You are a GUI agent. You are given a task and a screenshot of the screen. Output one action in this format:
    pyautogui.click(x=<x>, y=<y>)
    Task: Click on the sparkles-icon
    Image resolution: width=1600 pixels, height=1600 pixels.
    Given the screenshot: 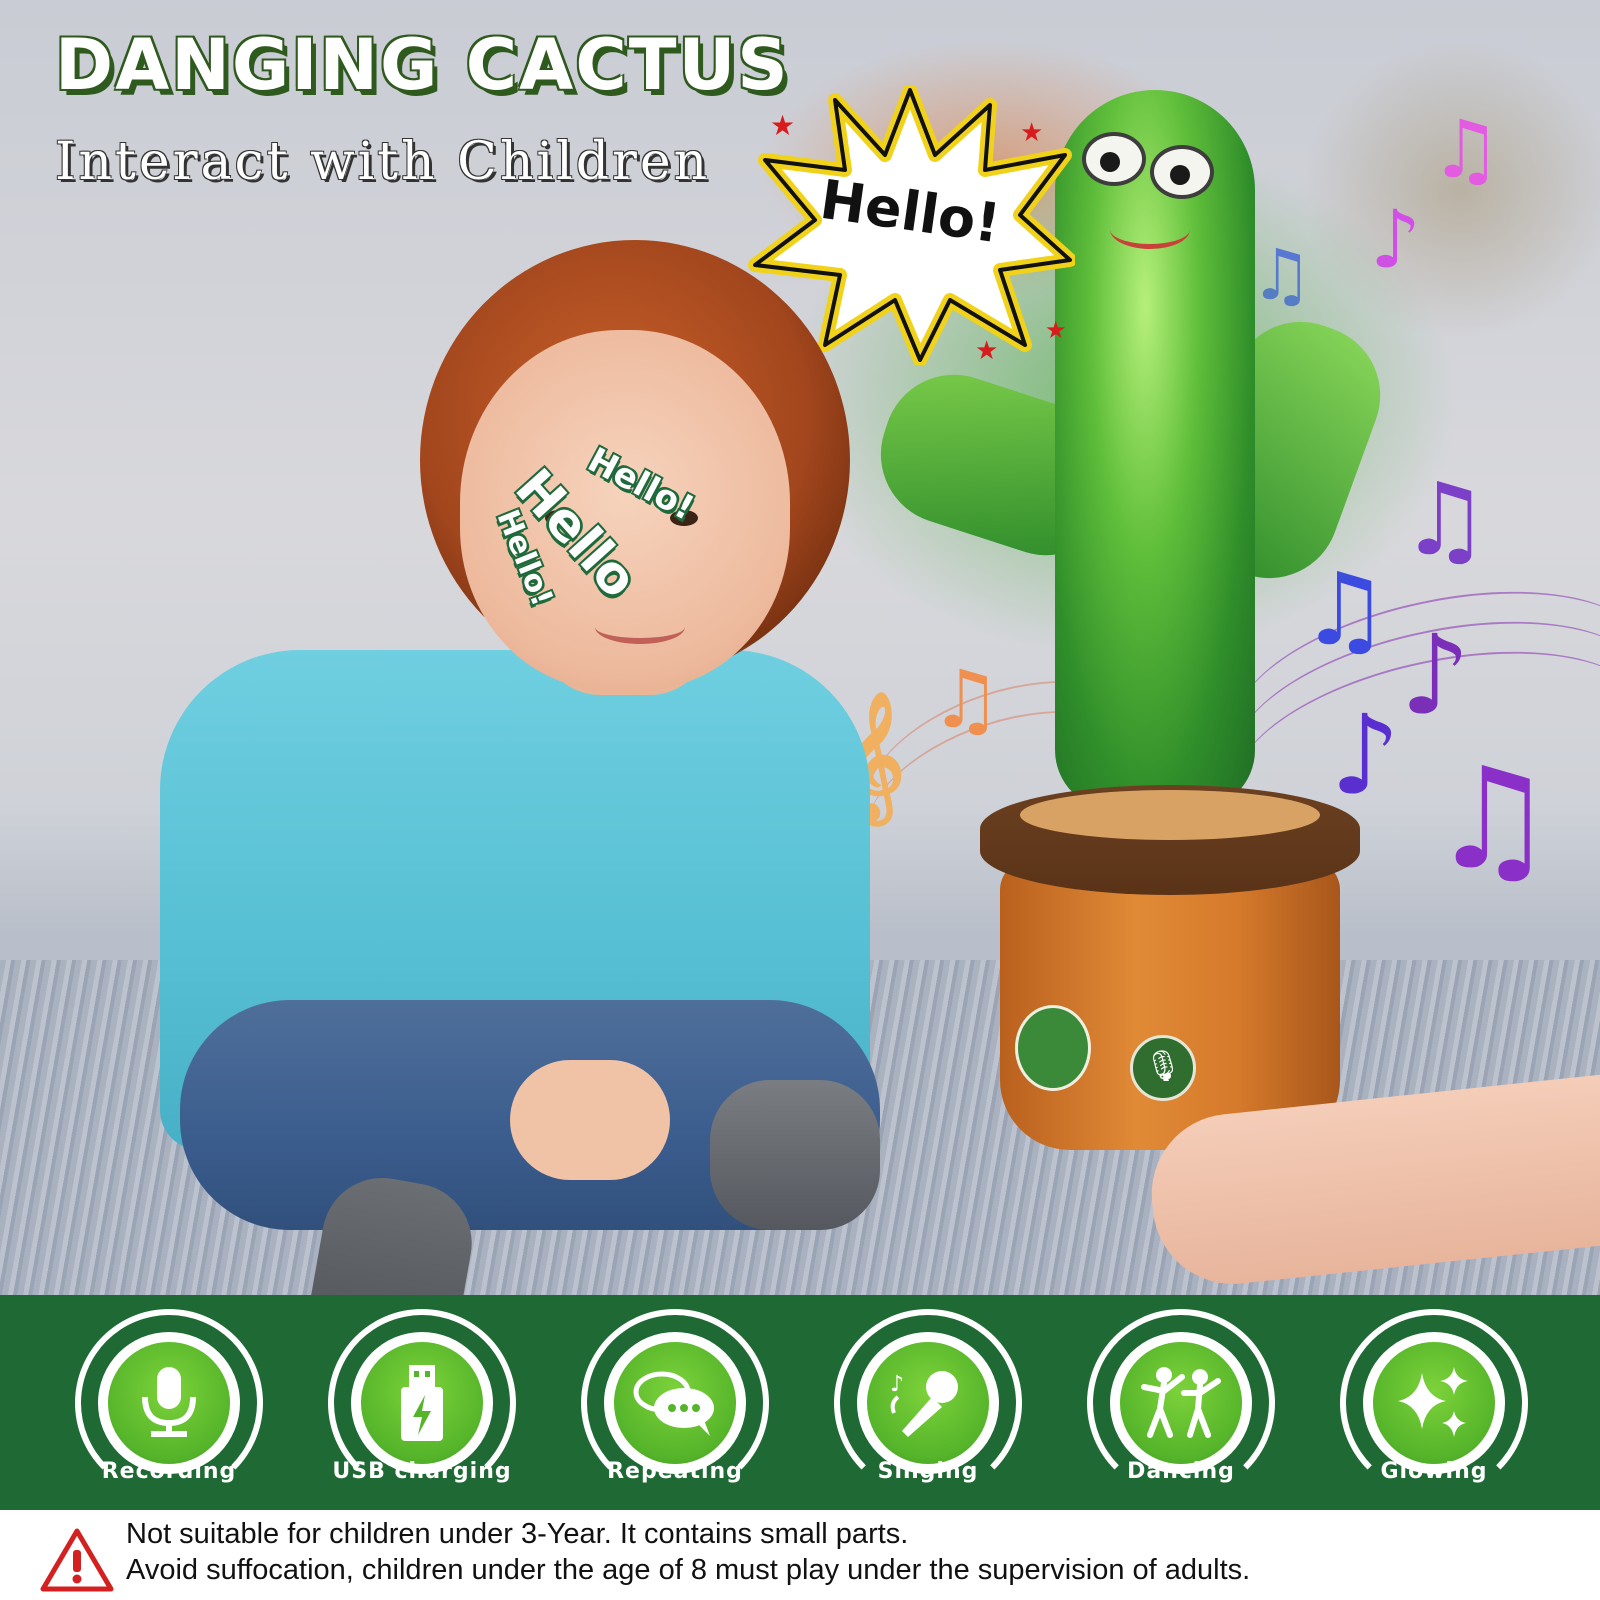 What is the action you would take?
    pyautogui.click(x=1434, y=1403)
    